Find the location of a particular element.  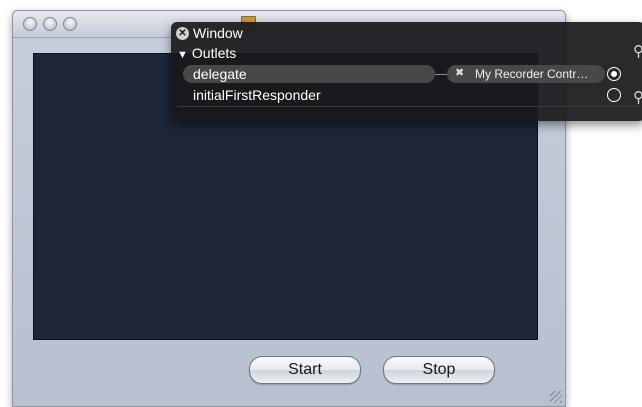

outlets-section-header: ▼ Outlets is located at coordinates (206, 53).